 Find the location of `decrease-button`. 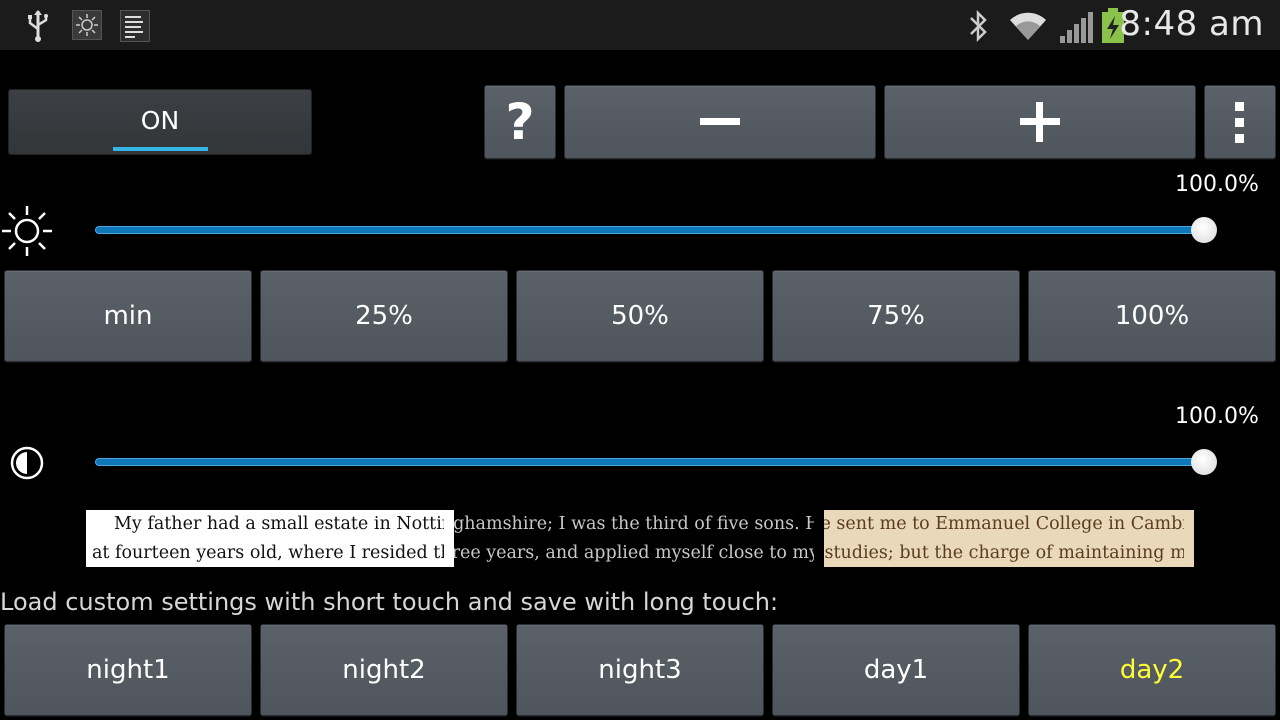

decrease-button is located at coordinates (720, 122).